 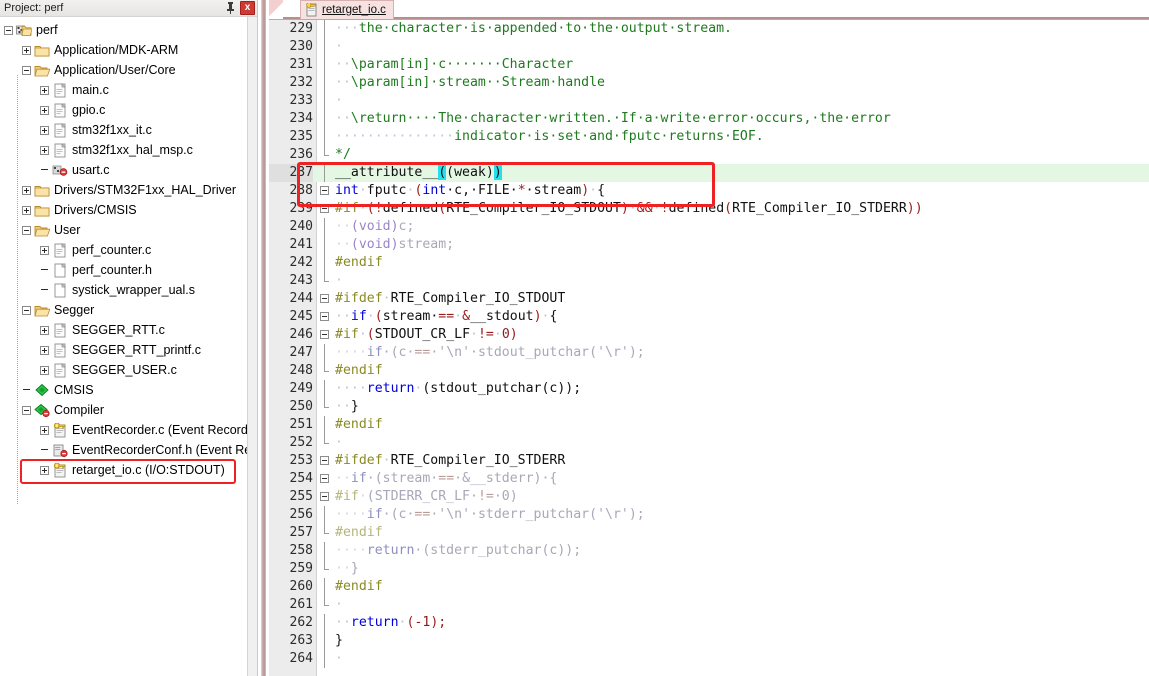 I want to click on tree-item: perf_counter.h, so click(x=123, y=270).